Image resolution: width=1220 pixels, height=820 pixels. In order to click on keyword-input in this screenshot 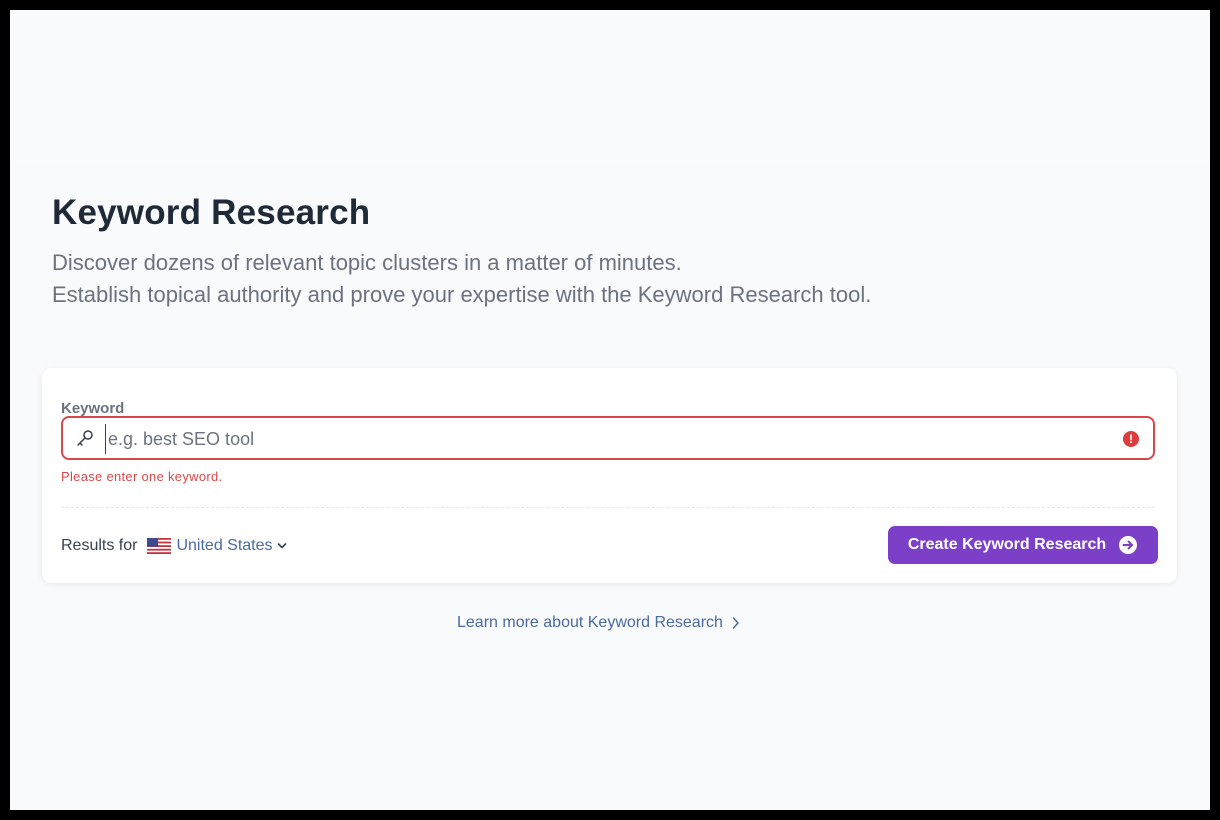, I will do `click(602, 439)`.